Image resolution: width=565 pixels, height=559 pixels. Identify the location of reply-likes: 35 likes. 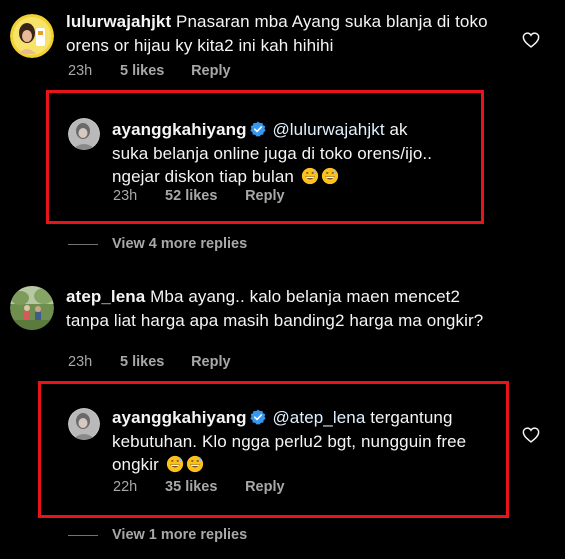
(203, 487).